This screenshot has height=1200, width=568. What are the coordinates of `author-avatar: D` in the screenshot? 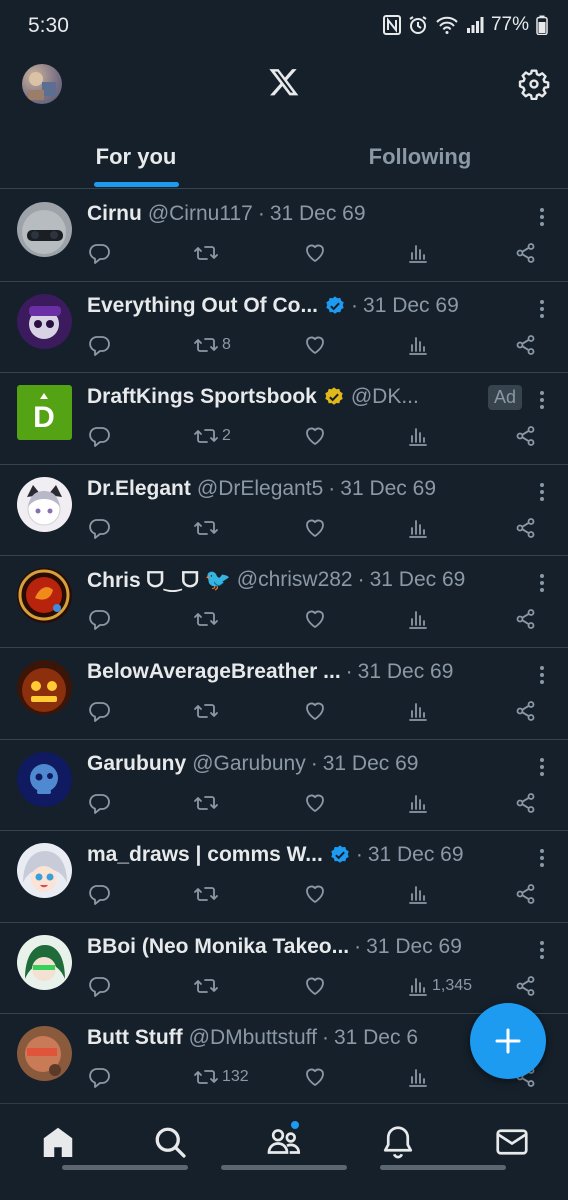 It's located at (44, 413).